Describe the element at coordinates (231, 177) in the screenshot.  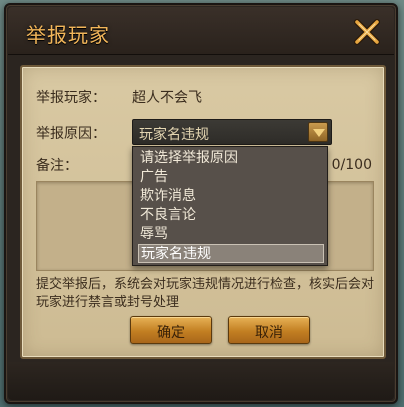
I see `reason-option: 广告` at that location.